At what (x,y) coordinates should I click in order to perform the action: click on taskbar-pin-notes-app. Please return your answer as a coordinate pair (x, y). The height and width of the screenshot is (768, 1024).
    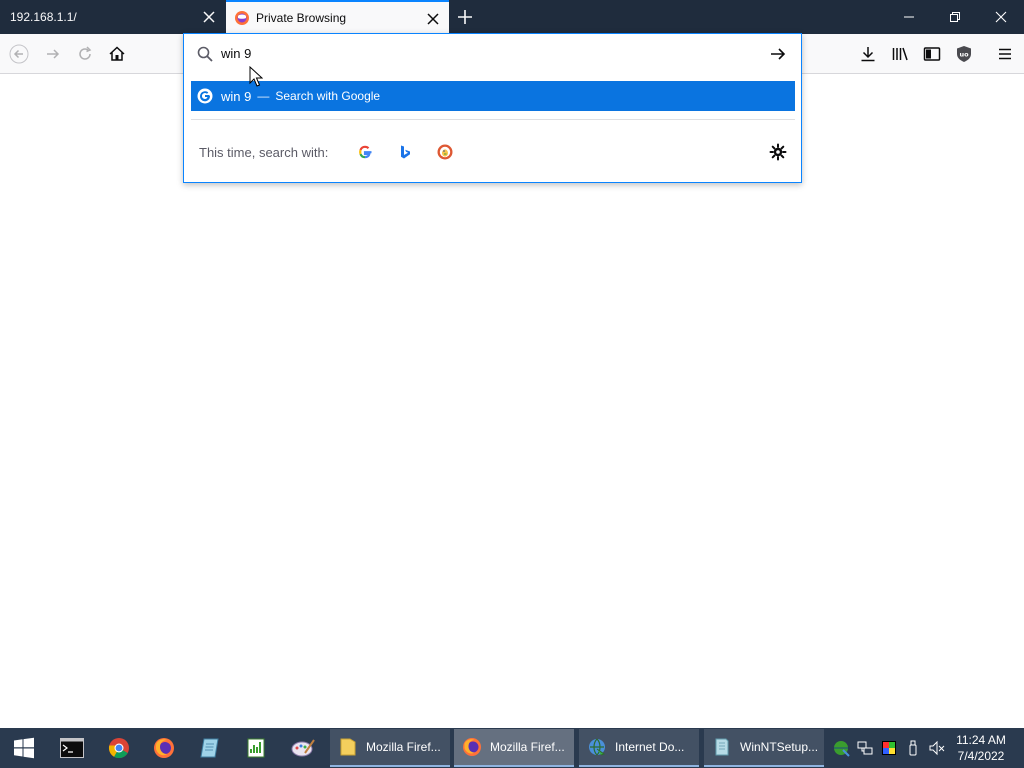
    Looking at the image, I should click on (210, 748).